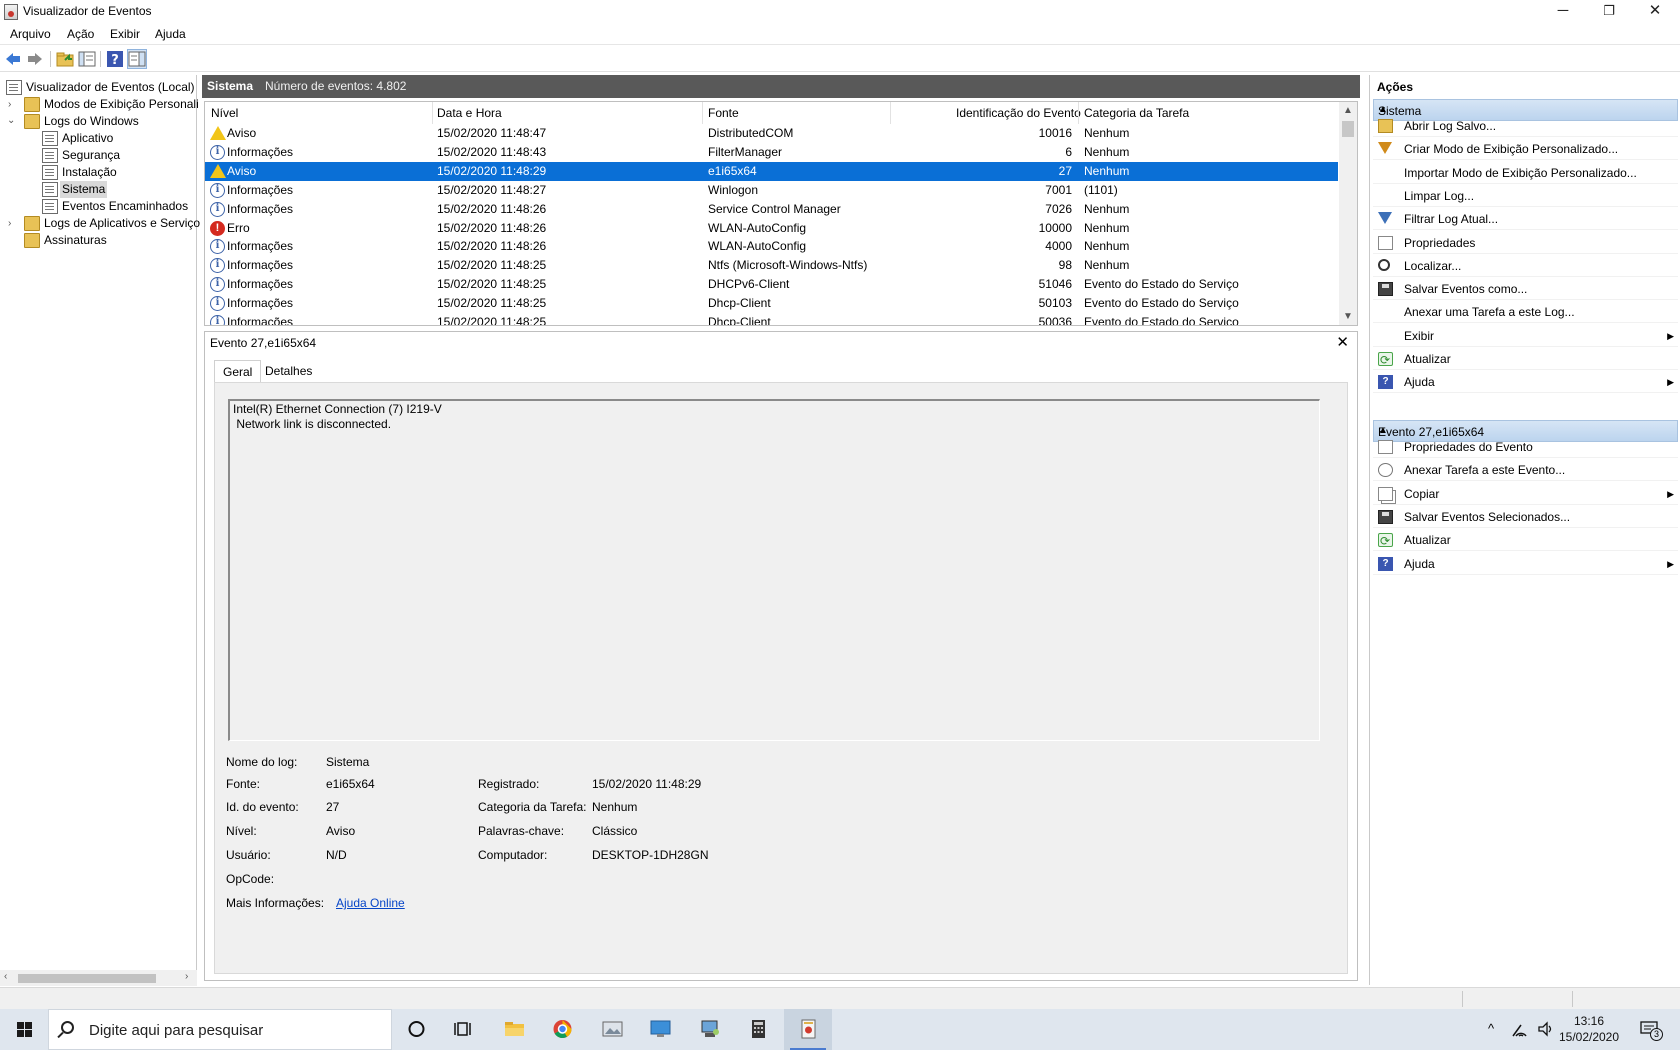  What do you see at coordinates (91, 155) in the screenshot?
I see `tree-item-security-label: Segurança` at bounding box center [91, 155].